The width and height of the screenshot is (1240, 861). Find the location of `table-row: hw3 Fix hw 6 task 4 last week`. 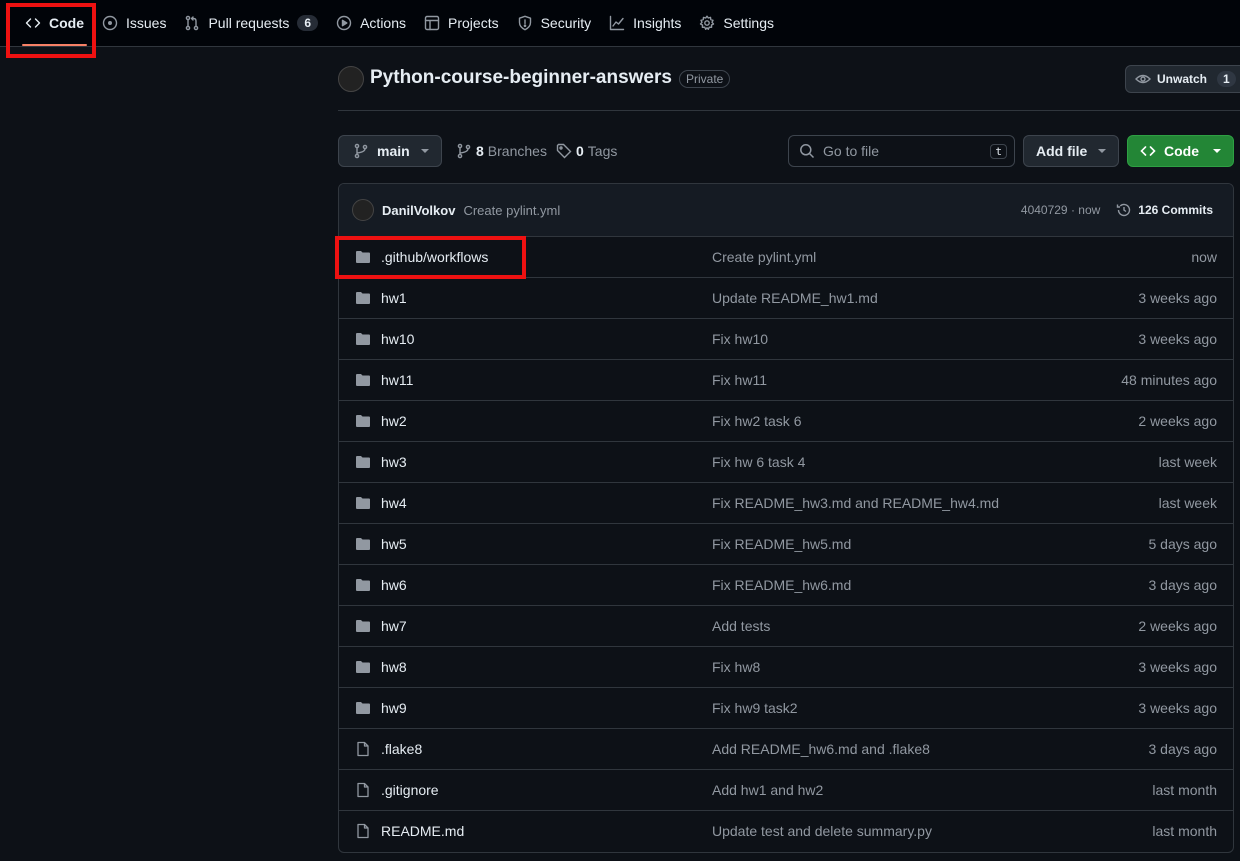

table-row: hw3 Fix hw 6 task 4 last week is located at coordinates (786, 462).